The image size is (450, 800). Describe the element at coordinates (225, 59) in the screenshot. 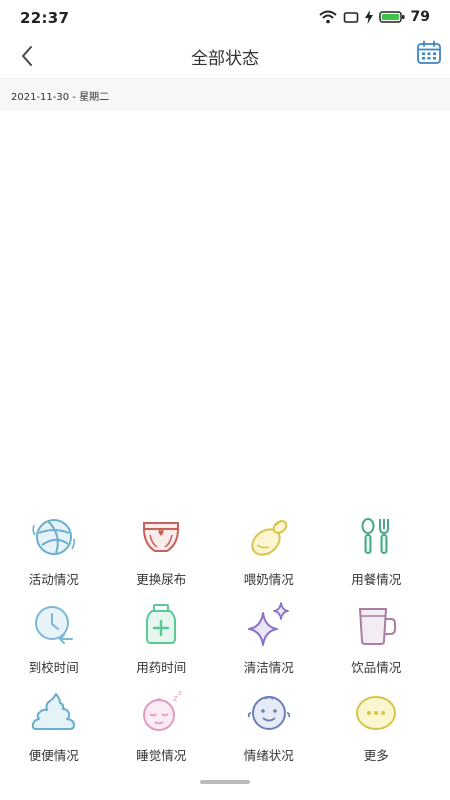

I see `page-title: 全部状态` at that location.